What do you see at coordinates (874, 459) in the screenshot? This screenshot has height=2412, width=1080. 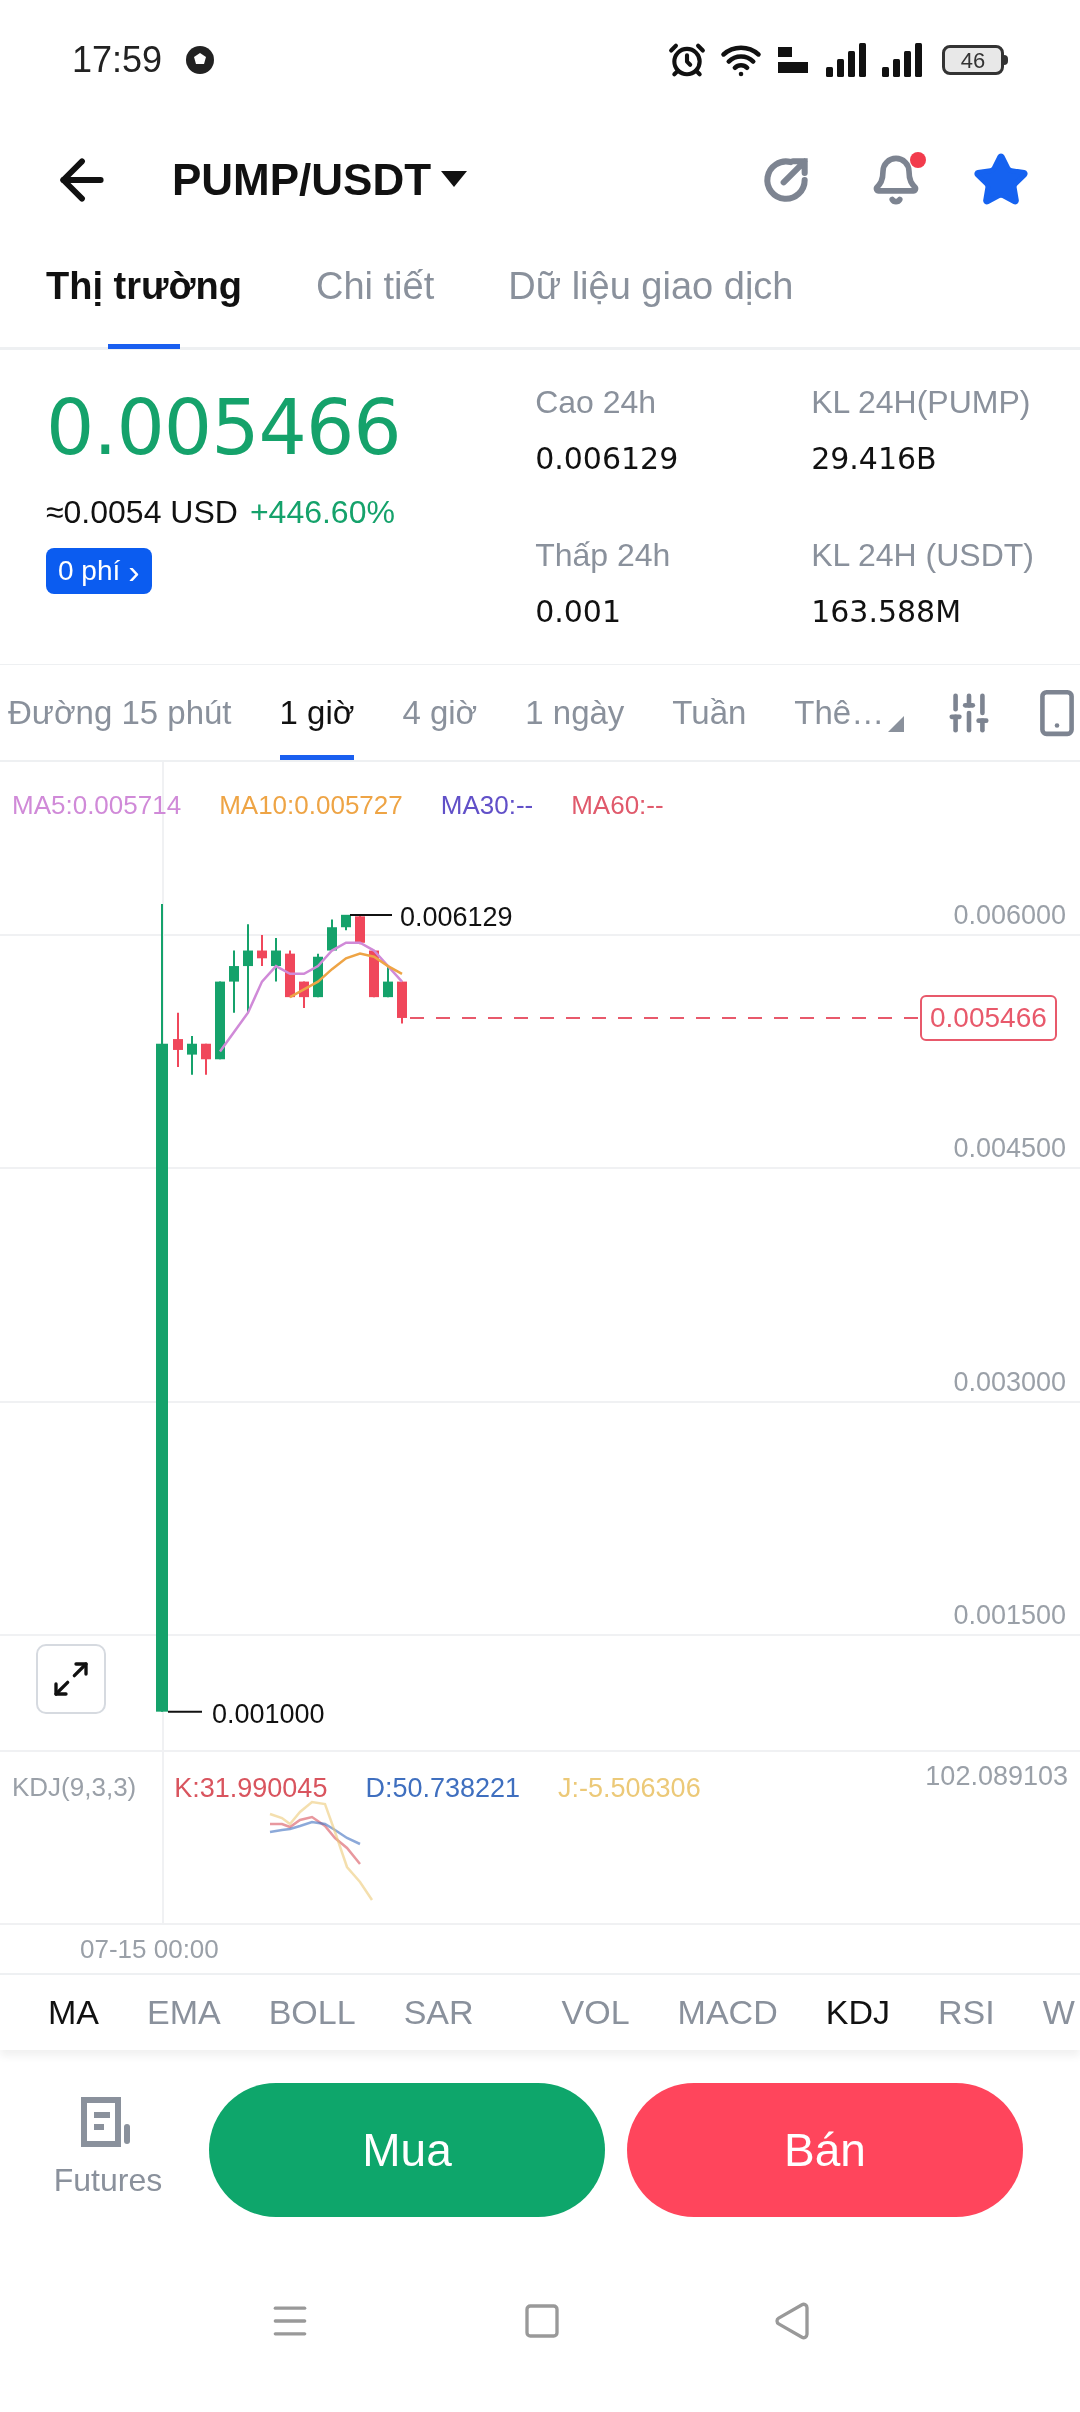 I see `stat-value: 29.416B` at bounding box center [874, 459].